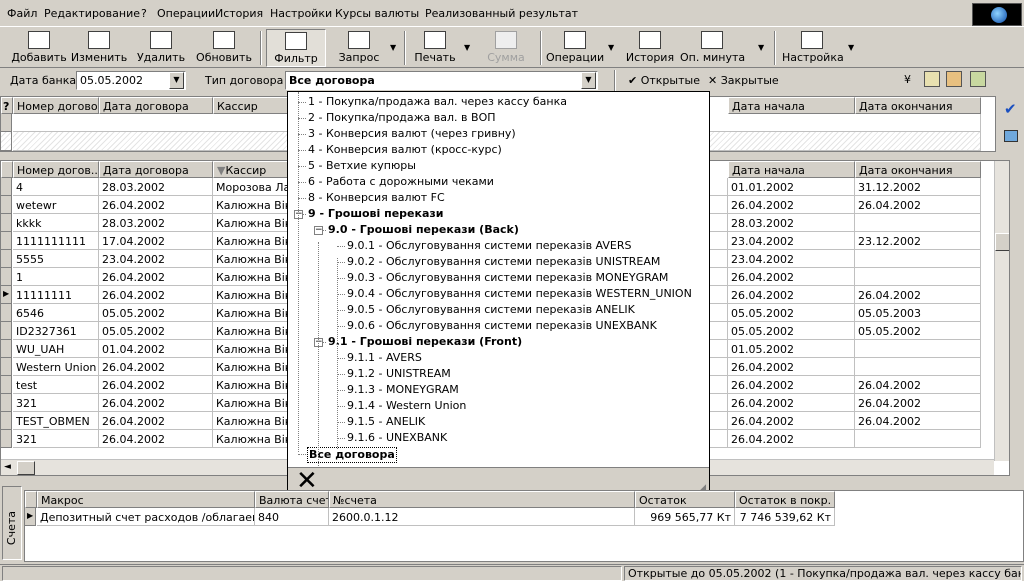 The width and height of the screenshot is (1024, 581). What do you see at coordinates (146, 517) in the screenshot?
I see `acc-cell-macro: Депозитный счет расходов /облагаемый/` at bounding box center [146, 517].